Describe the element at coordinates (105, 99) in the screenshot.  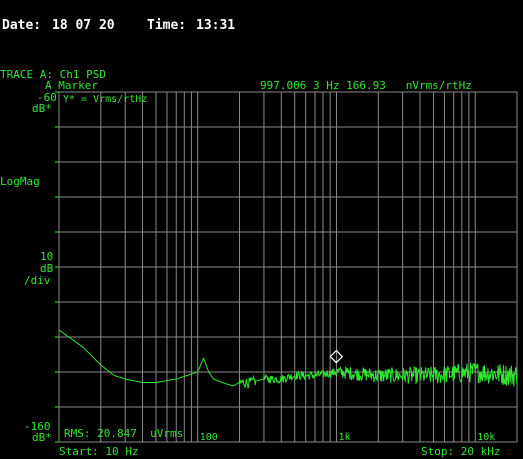
I see `y-units-label: Y* = Vrms/rtHz` at that location.